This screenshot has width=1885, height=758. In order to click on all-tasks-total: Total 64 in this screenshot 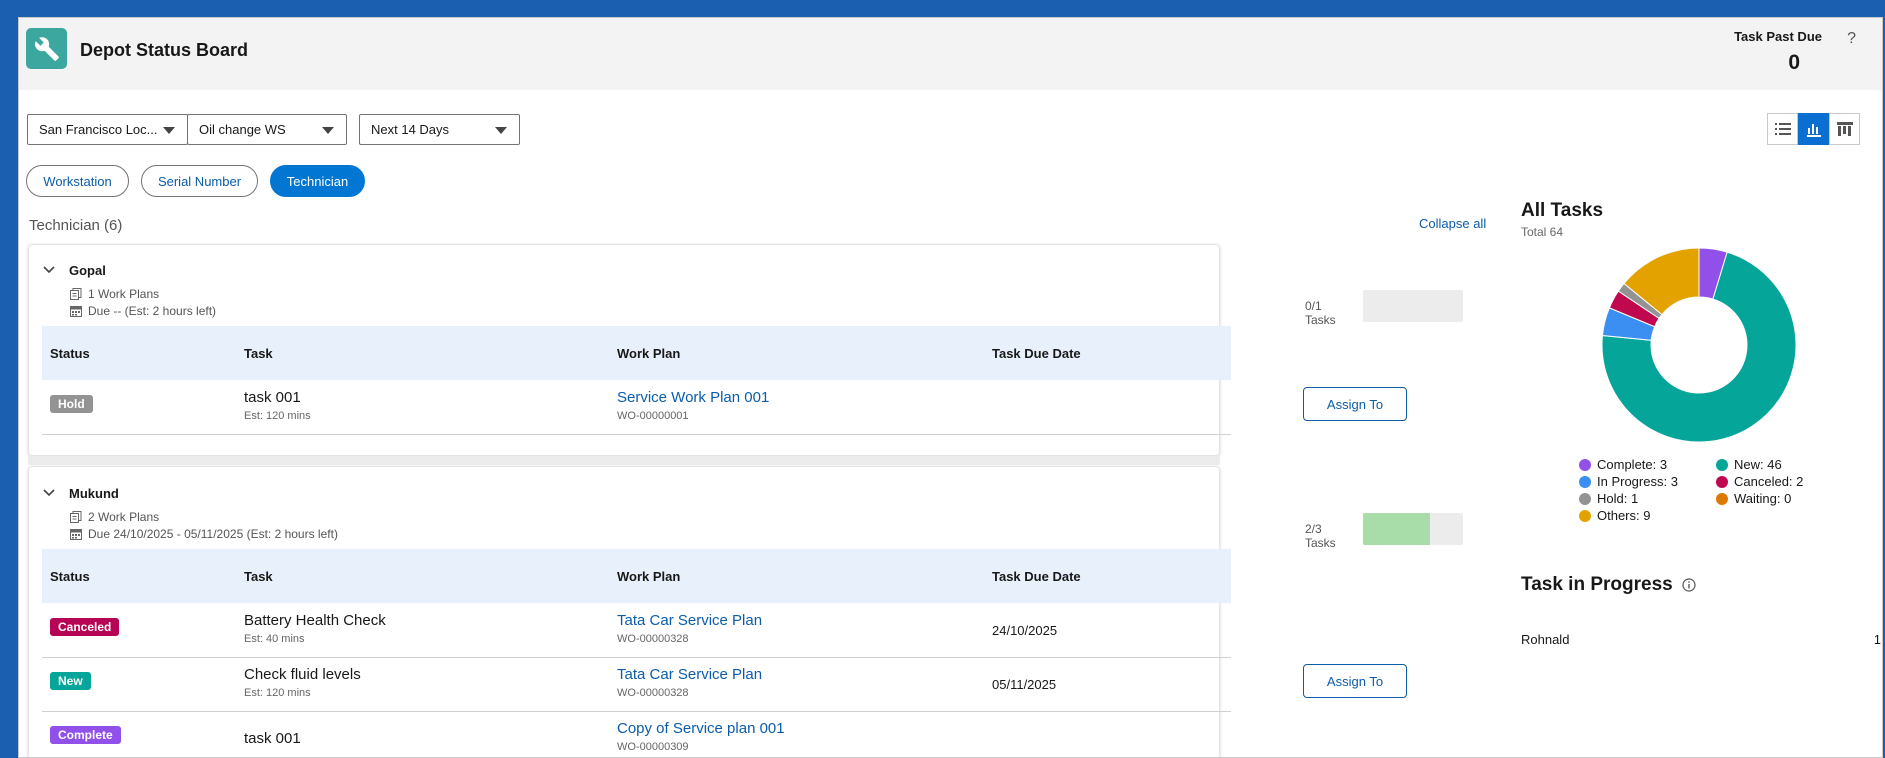, I will do `click(1542, 232)`.